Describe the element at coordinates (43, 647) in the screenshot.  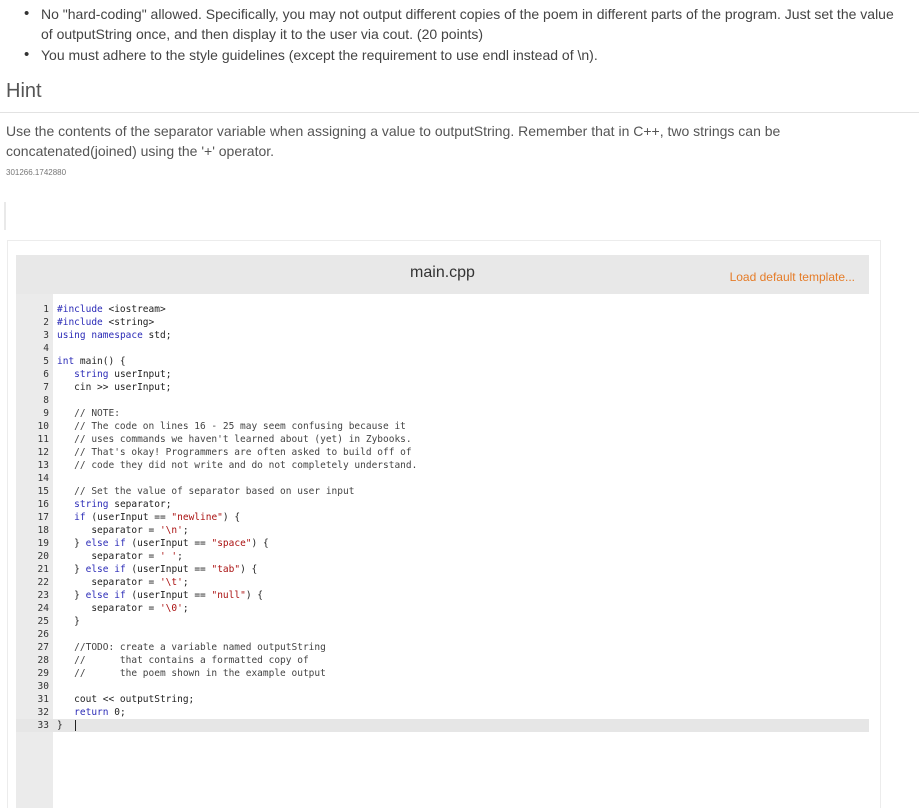
I see `line-number: 27` at that location.